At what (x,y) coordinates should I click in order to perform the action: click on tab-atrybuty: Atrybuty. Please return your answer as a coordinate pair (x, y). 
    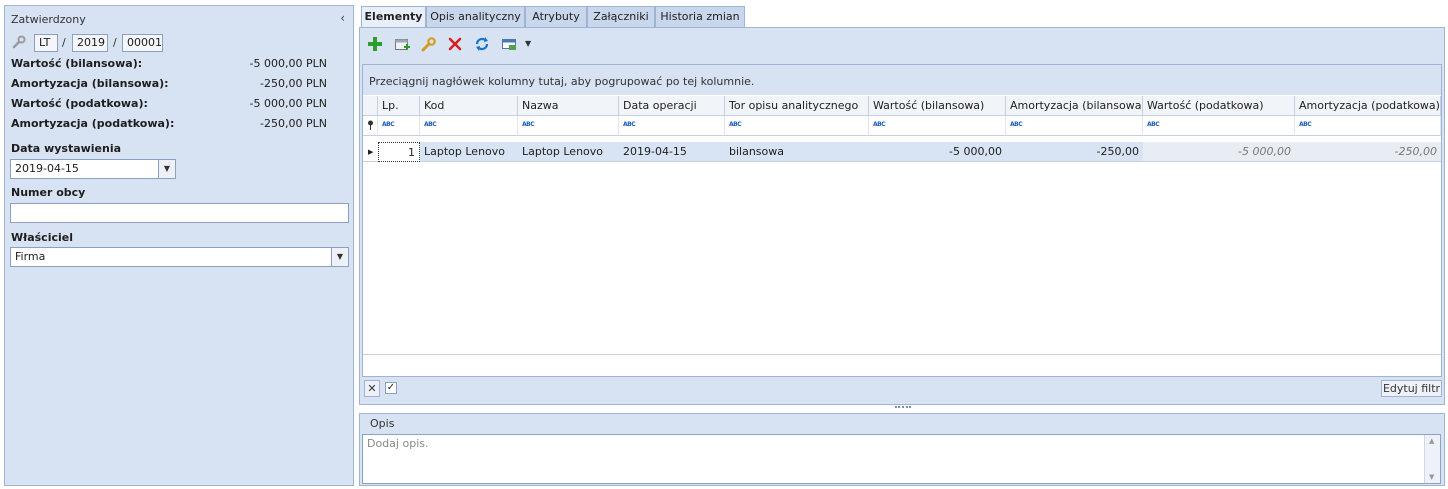
    Looking at the image, I should click on (556, 16).